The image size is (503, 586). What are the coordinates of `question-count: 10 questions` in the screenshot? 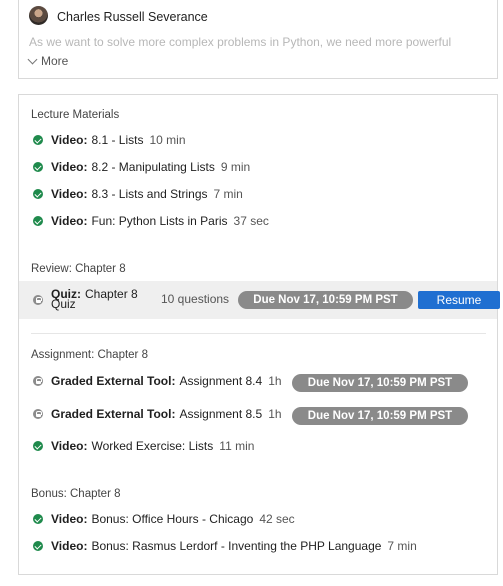 It's located at (195, 299).